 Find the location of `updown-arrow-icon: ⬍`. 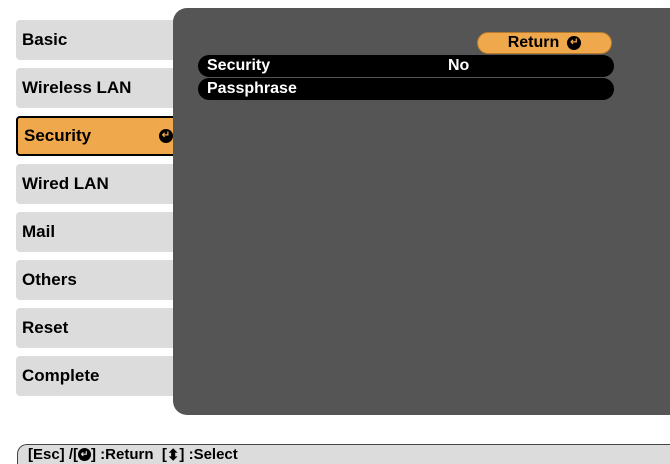

updown-arrow-icon: ⬍ is located at coordinates (173, 455).